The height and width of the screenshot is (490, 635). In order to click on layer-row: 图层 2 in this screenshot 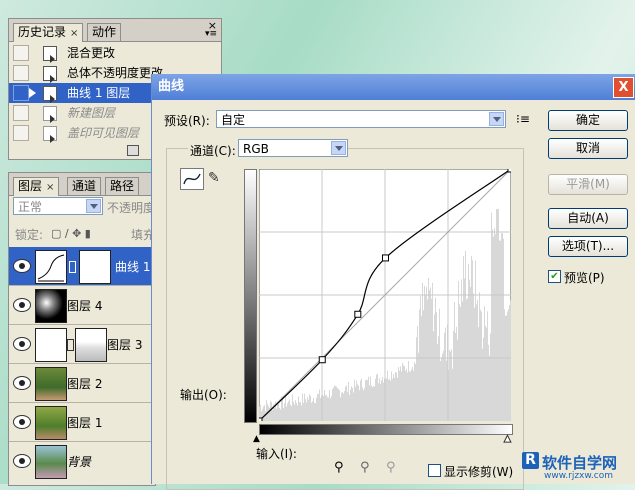, I will do `click(82, 383)`.